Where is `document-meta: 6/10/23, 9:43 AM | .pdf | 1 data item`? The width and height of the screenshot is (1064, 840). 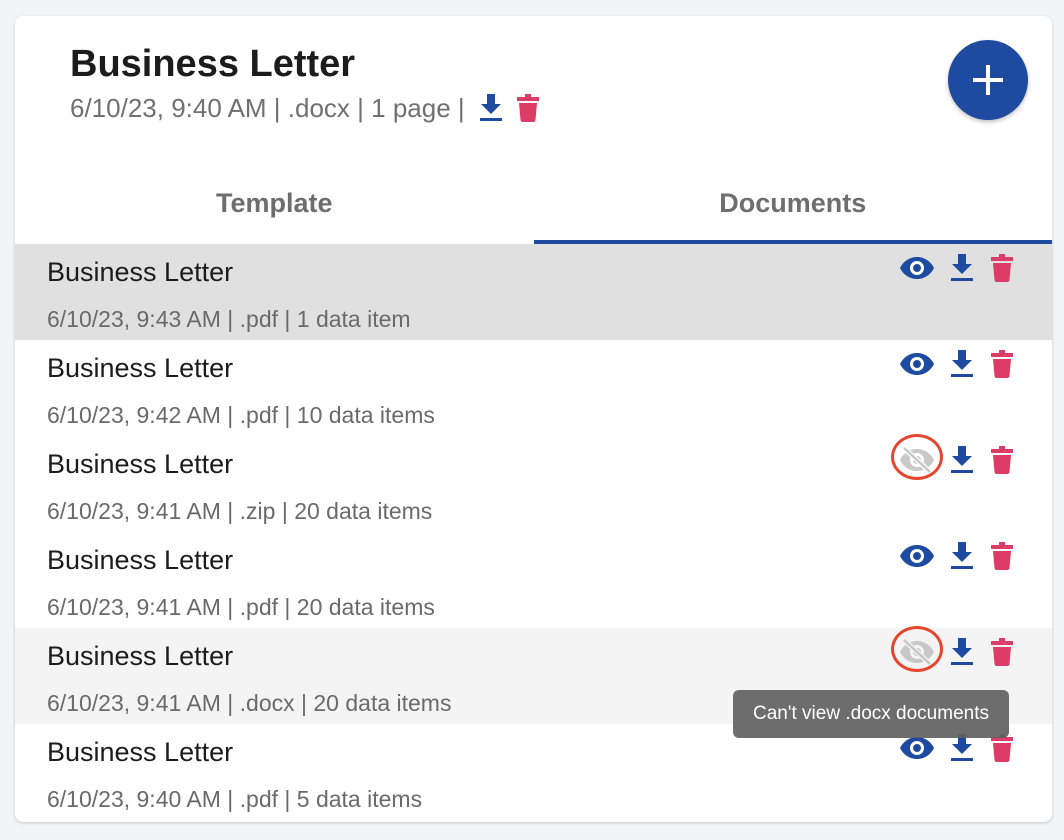
document-meta: 6/10/23, 9:43 AM | .pdf | 1 data item is located at coordinates (229, 319).